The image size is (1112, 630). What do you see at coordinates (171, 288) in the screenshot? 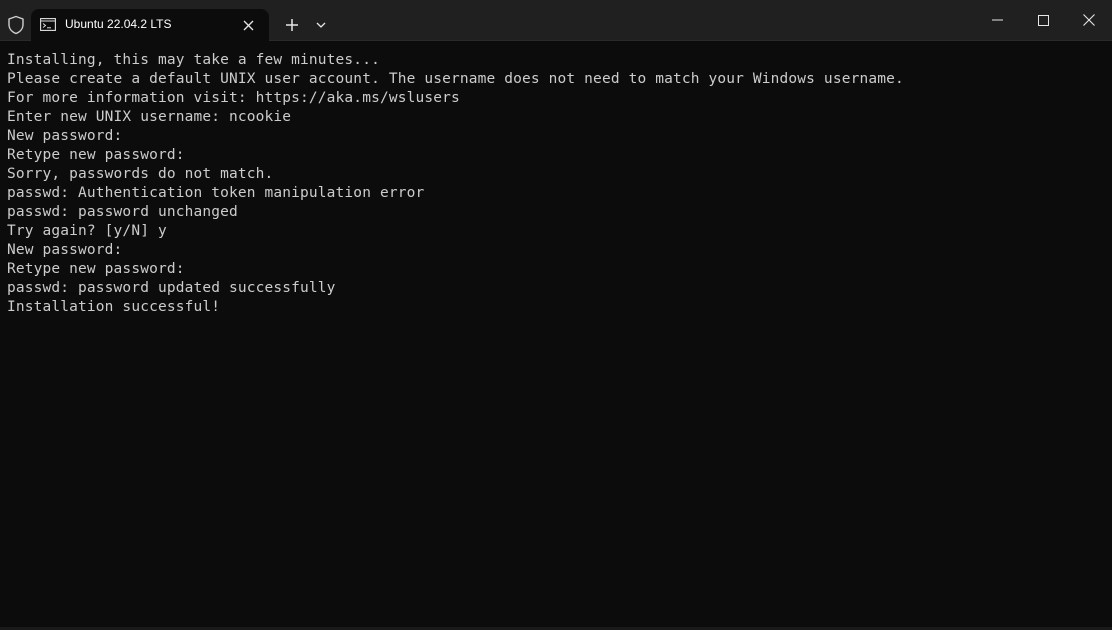
I see `terminal-line: passwd: password updated successfully` at bounding box center [171, 288].